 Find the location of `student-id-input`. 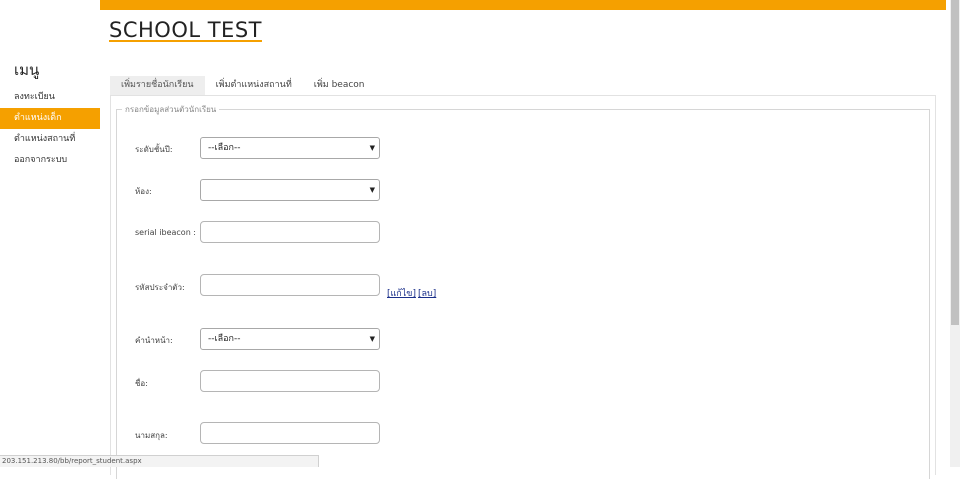

student-id-input is located at coordinates (290, 285).